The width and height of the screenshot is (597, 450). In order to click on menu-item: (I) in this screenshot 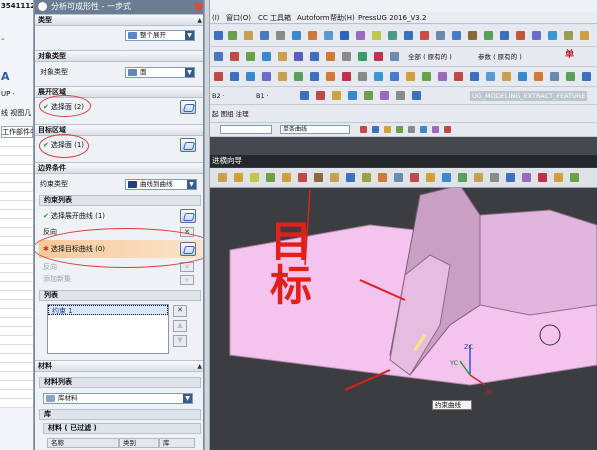, I will do `click(216, 18)`.